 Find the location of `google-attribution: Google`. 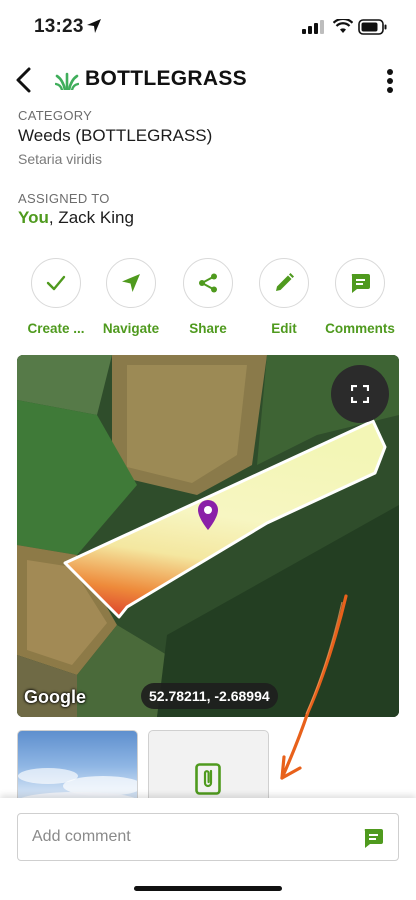

google-attribution: Google is located at coordinates (55, 697).